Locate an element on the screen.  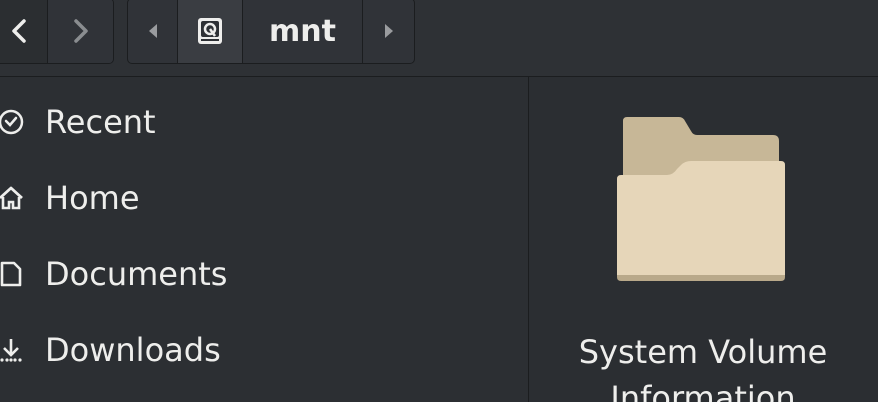
path-scroll-left-button is located at coordinates (153, 31).